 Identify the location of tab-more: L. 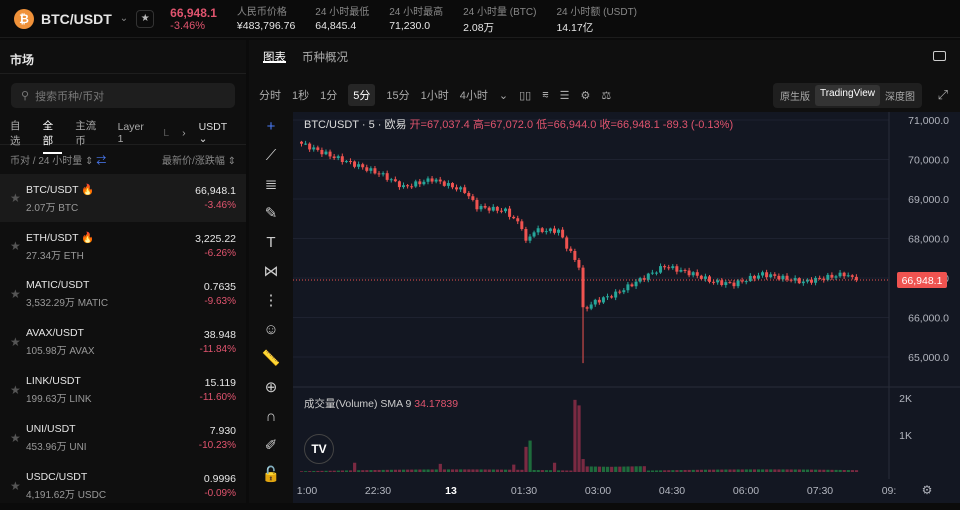
(166, 133).